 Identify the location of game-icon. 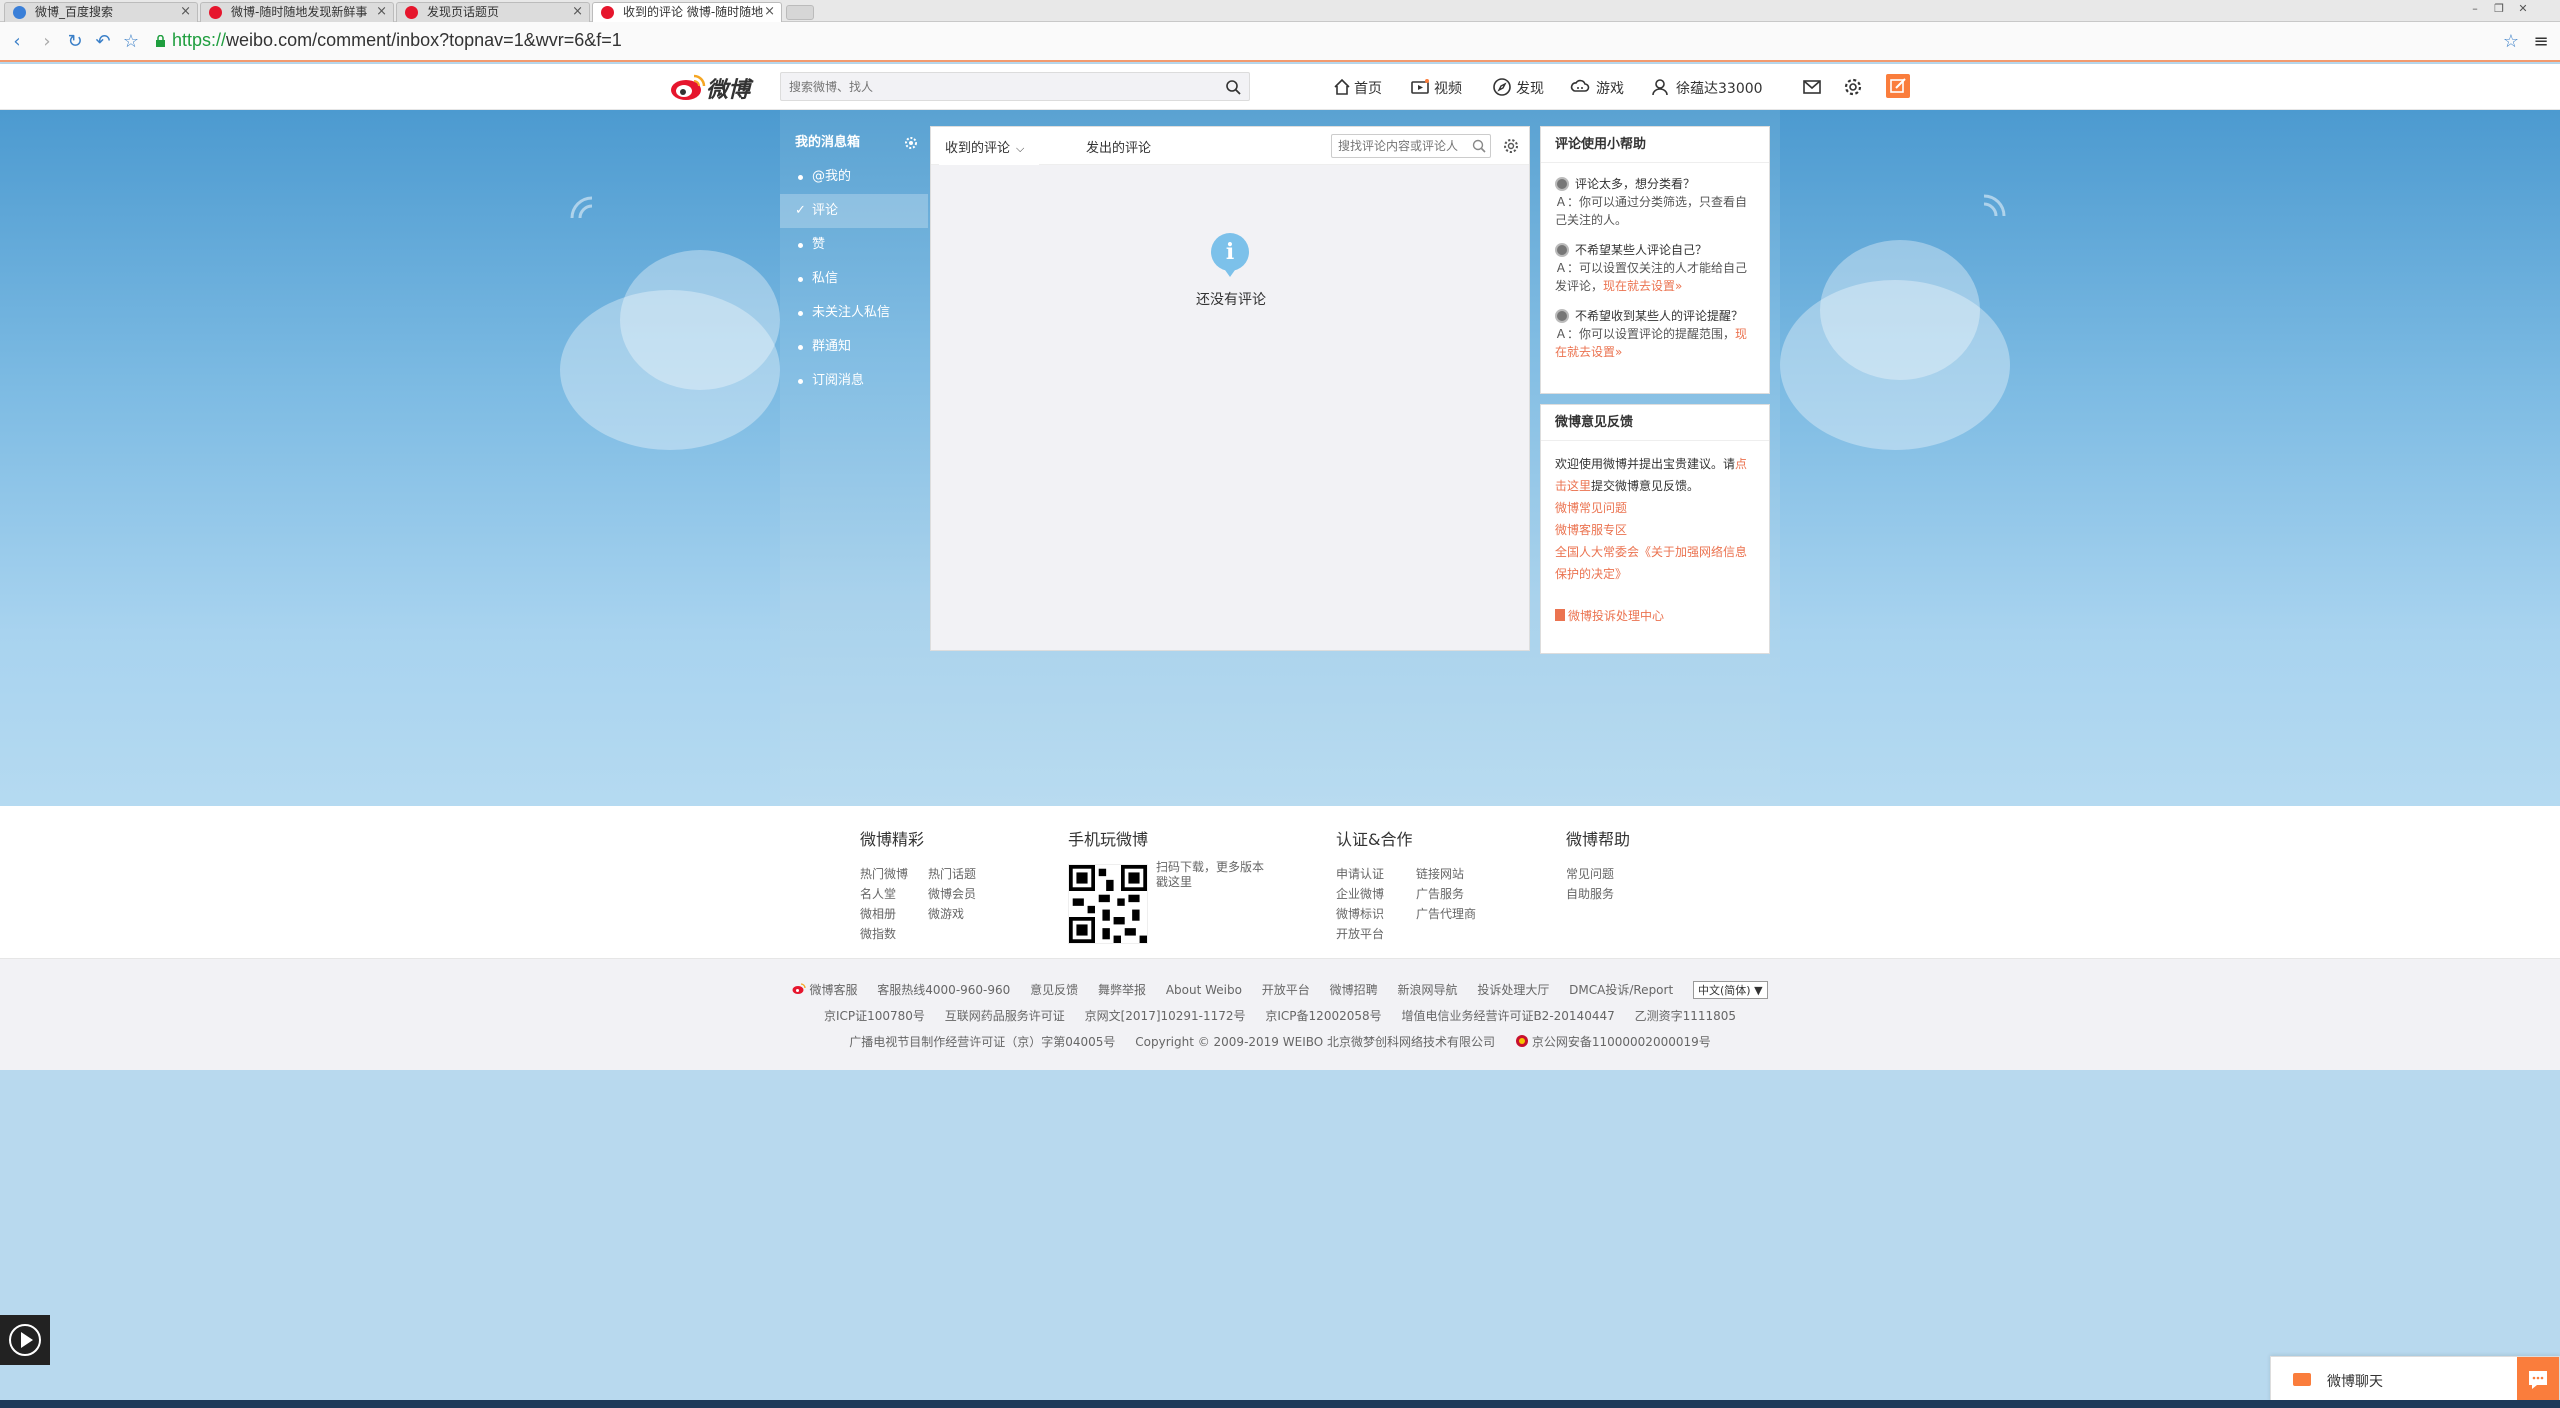
(1580, 87).